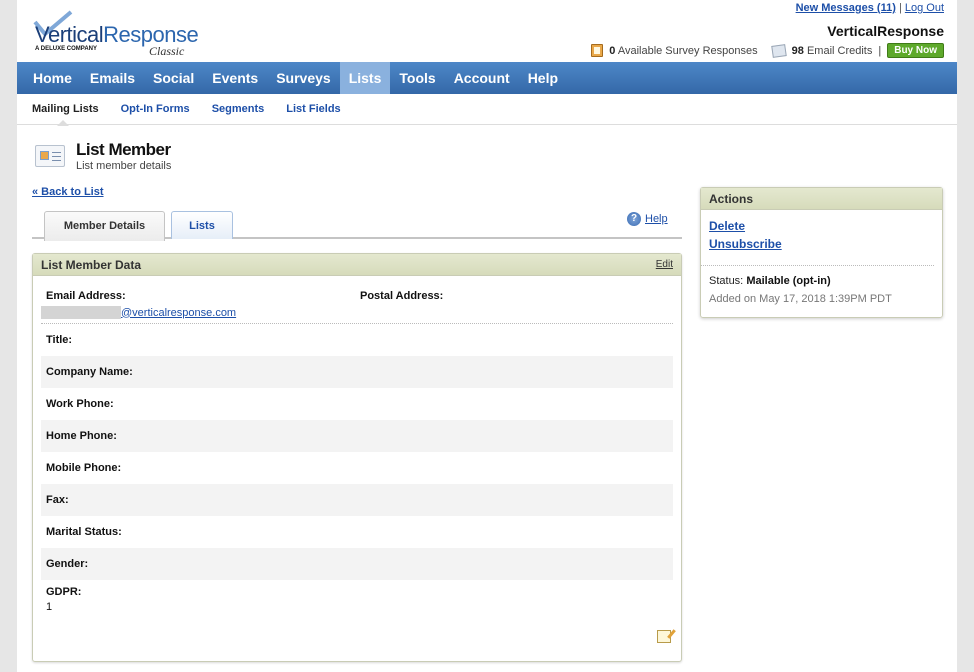  I want to click on subnav-segments: Segments, so click(238, 109).